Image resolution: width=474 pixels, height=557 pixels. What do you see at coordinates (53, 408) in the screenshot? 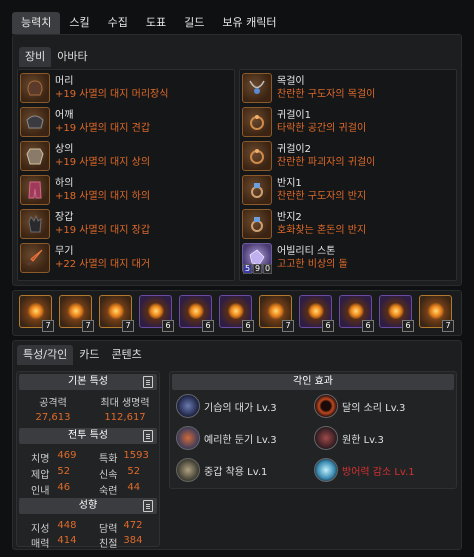
I see `attack-stat: 공격력 27,613` at bounding box center [53, 408].